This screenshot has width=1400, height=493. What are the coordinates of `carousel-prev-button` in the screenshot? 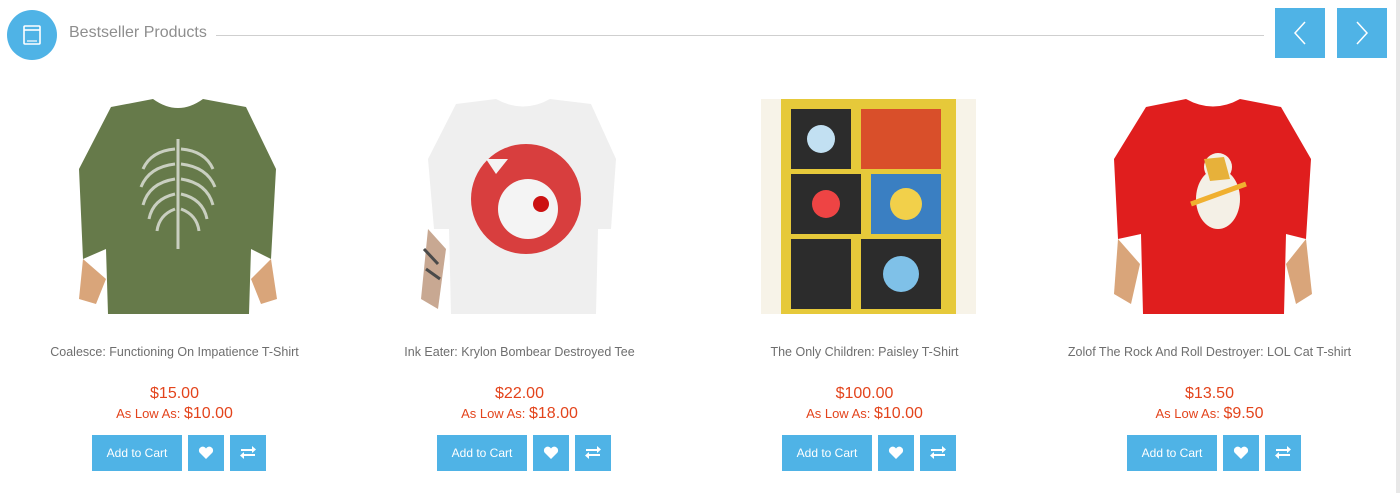 It's located at (1300, 33).